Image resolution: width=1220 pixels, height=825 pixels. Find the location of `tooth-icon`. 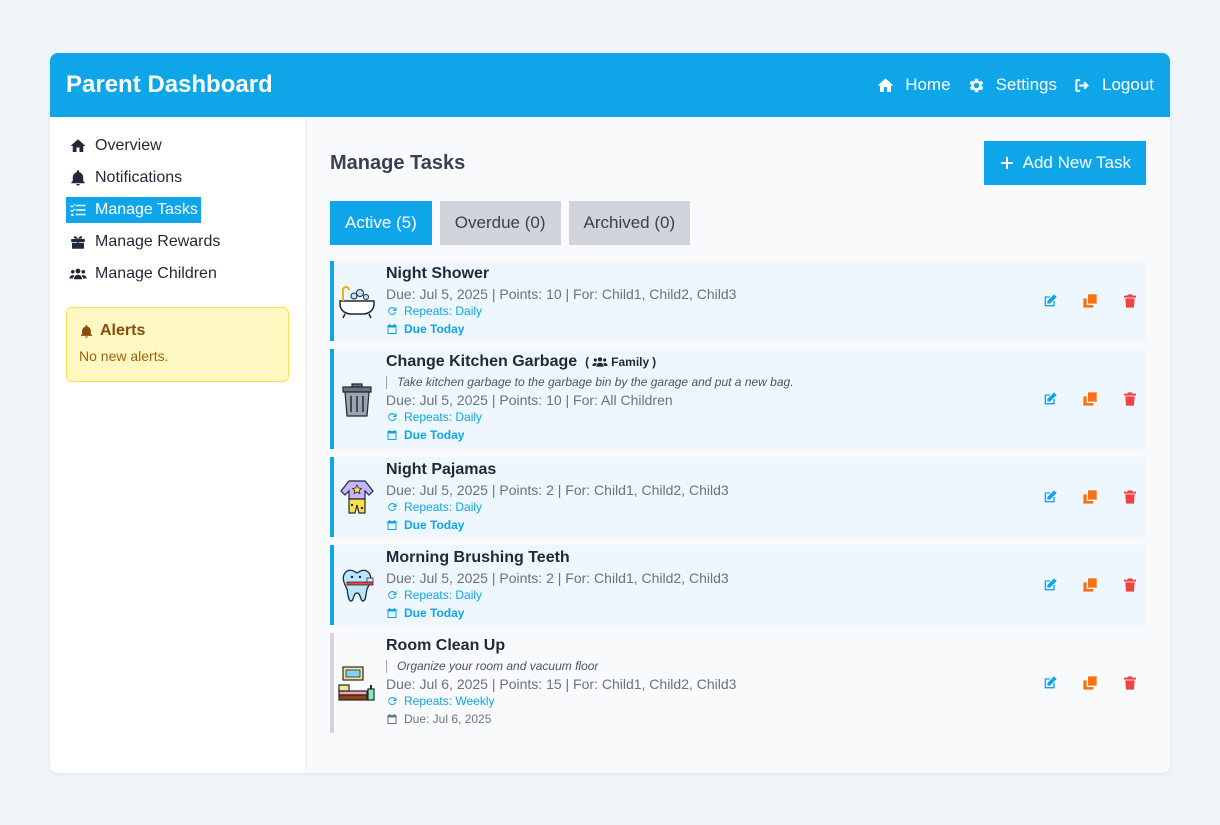

tooth-icon is located at coordinates (358, 585).